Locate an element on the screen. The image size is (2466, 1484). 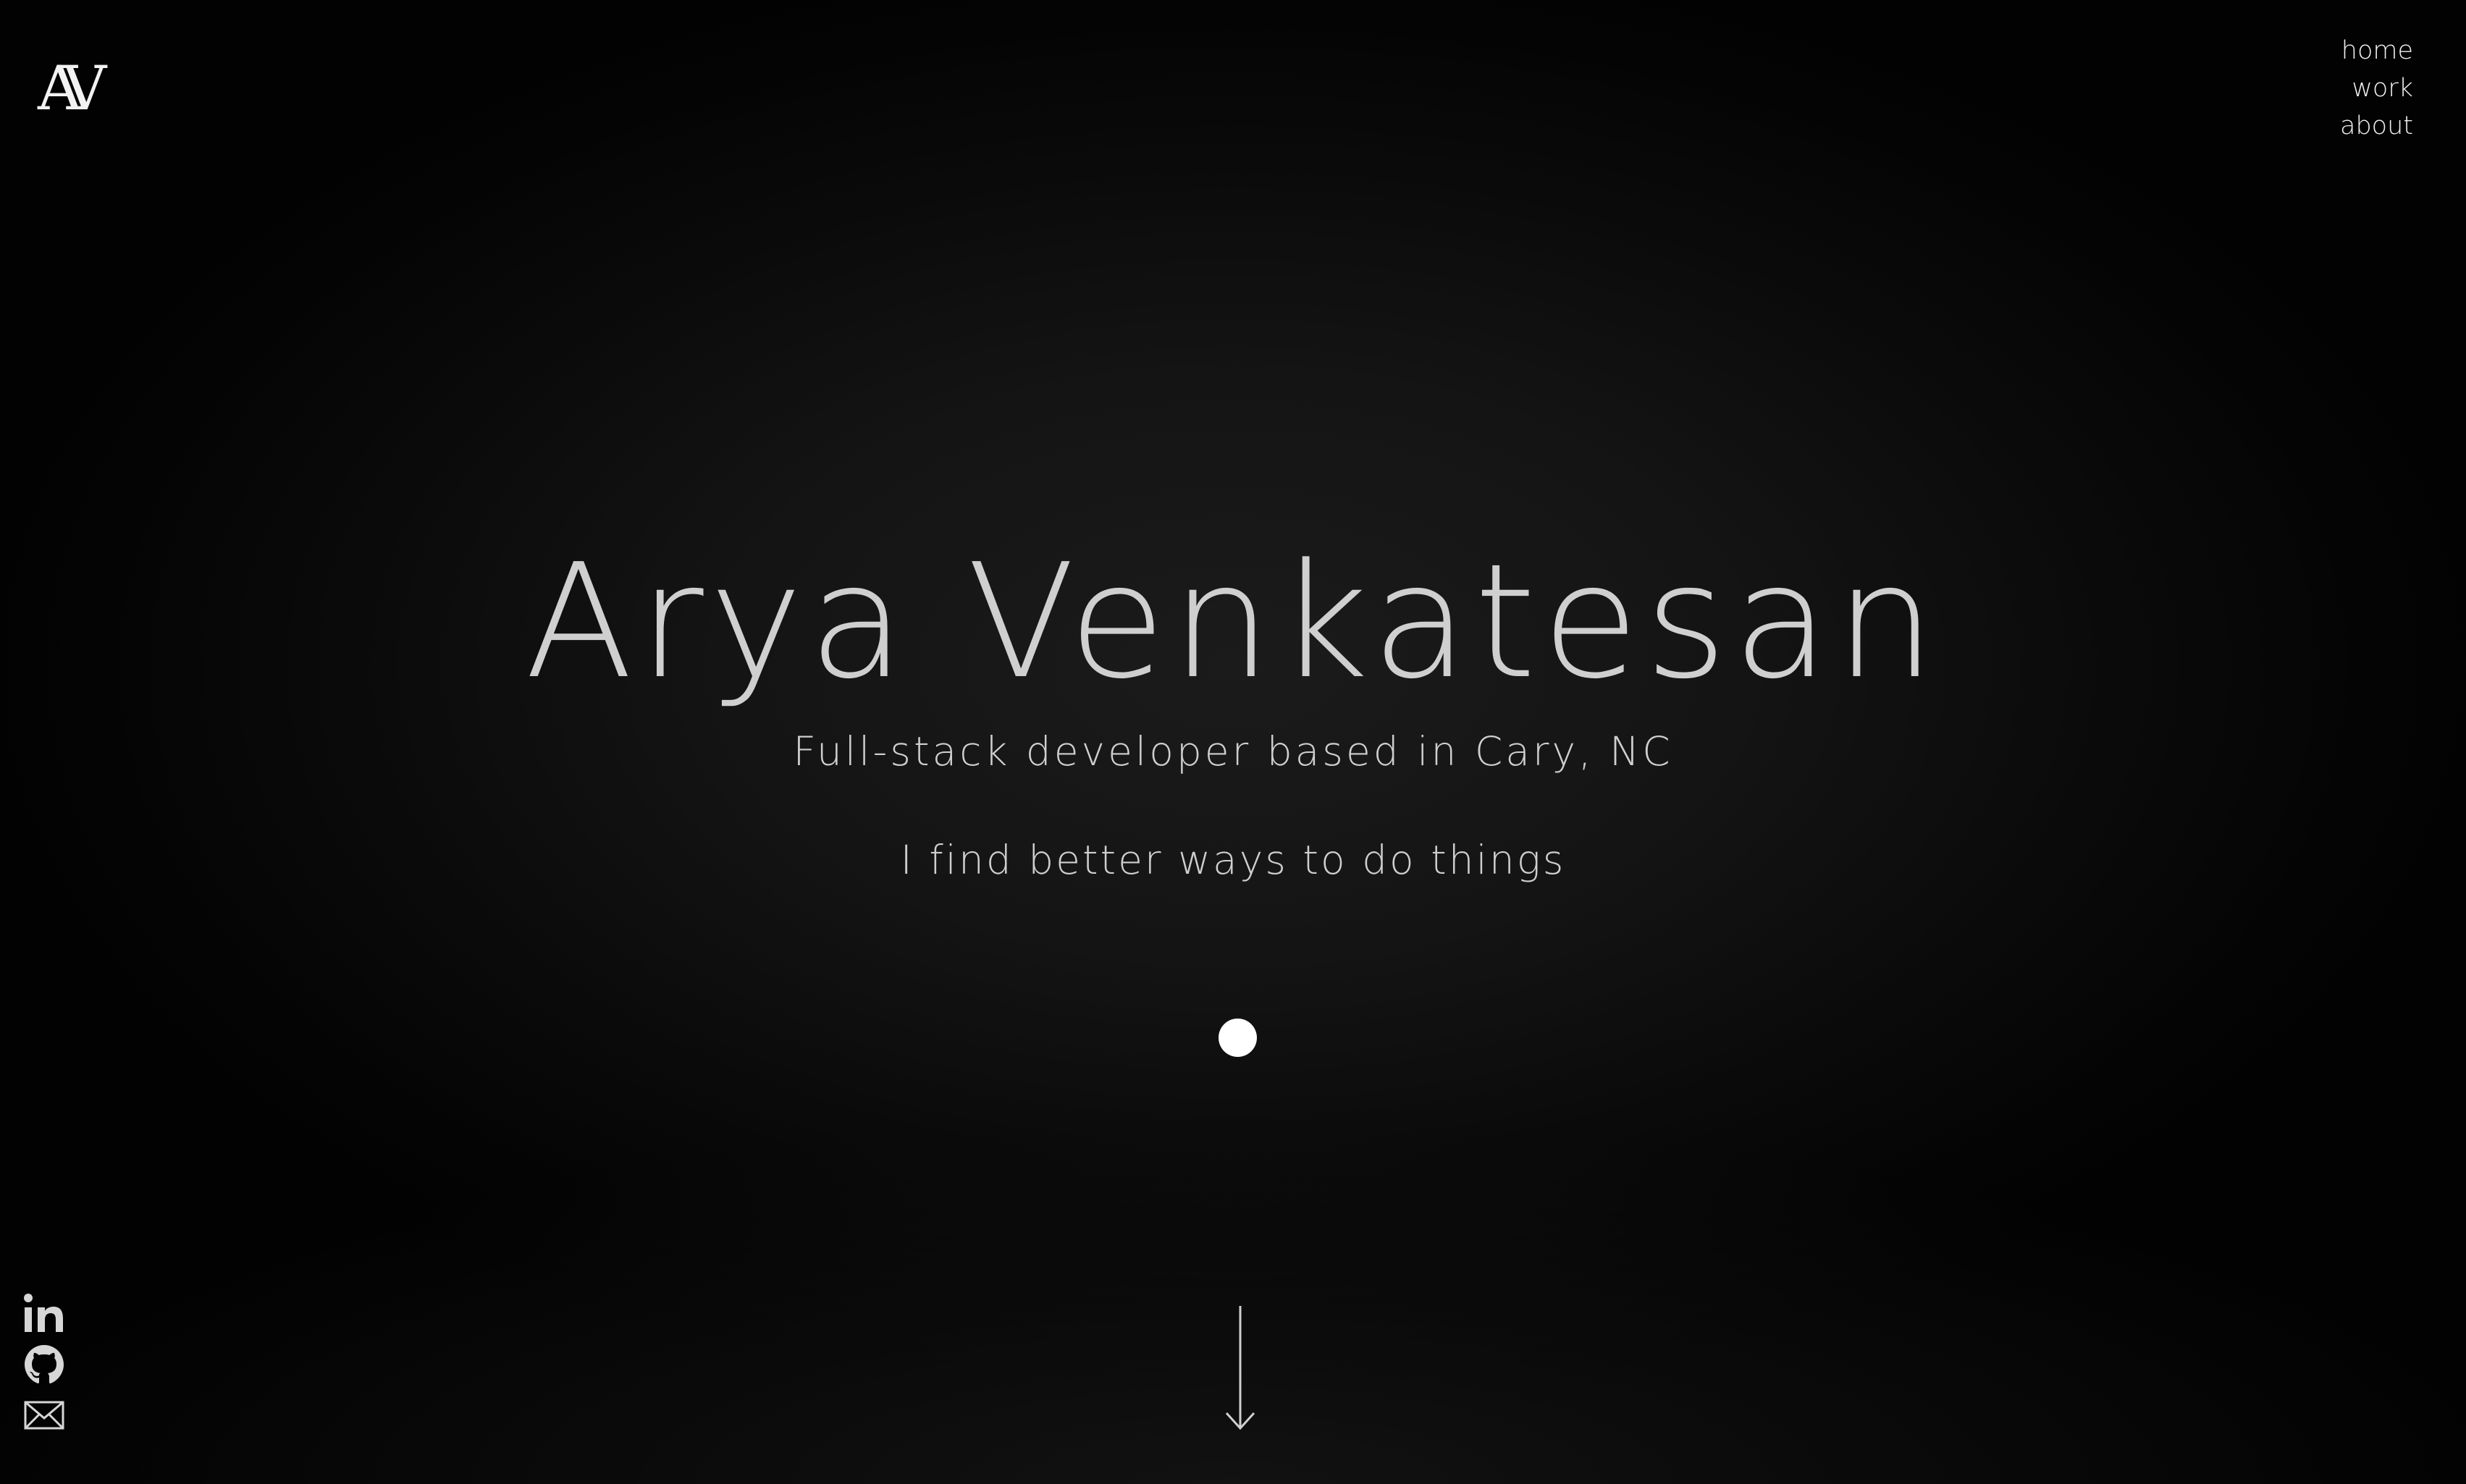
main-nav: home work about is located at coordinates (2376, 88).